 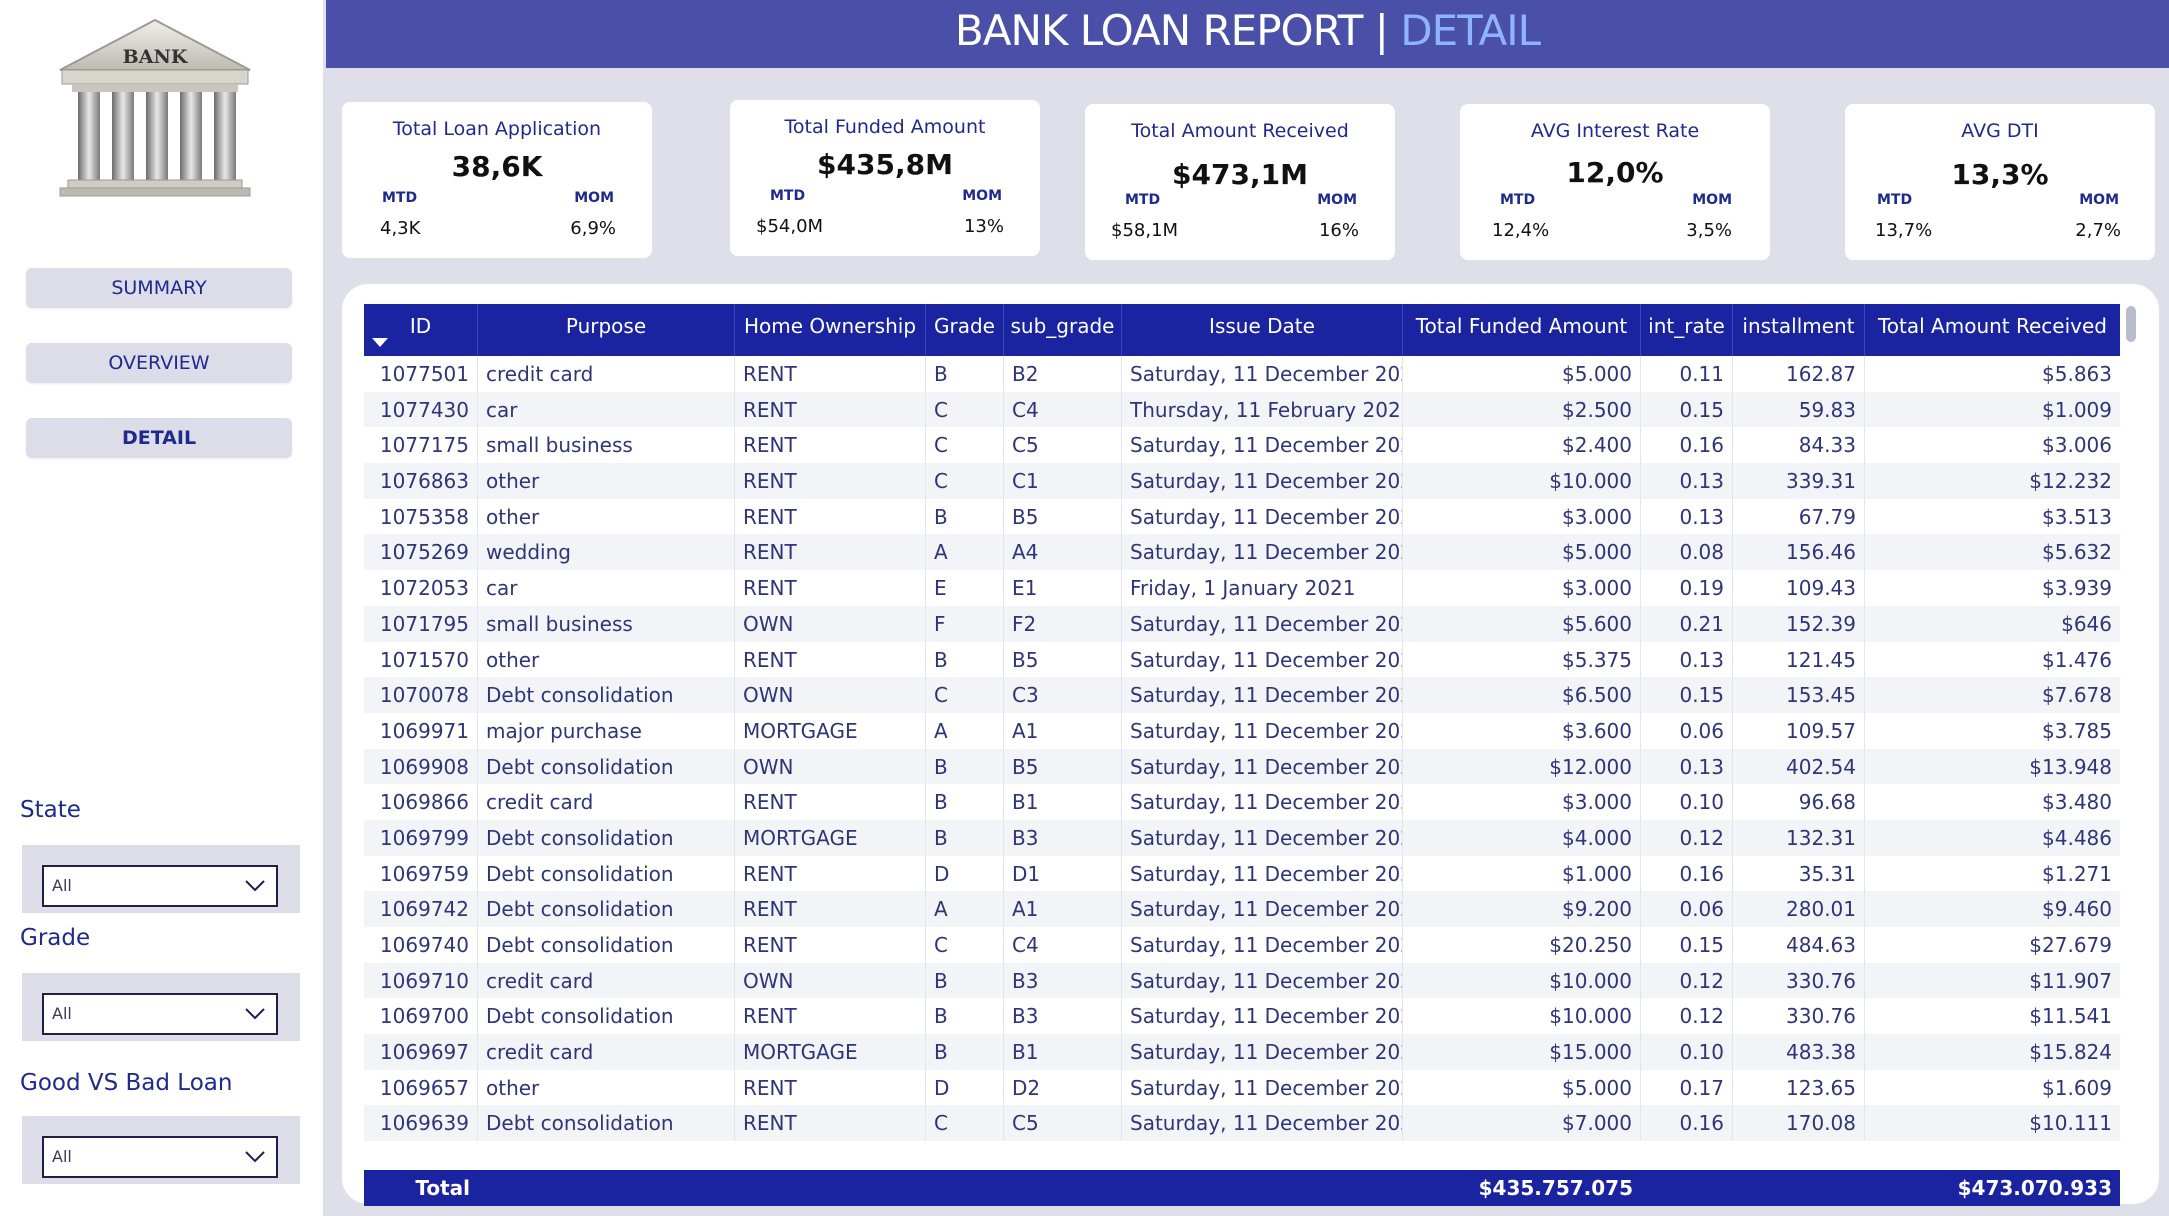 I want to click on grade-select: All, so click(x=160, y=1014).